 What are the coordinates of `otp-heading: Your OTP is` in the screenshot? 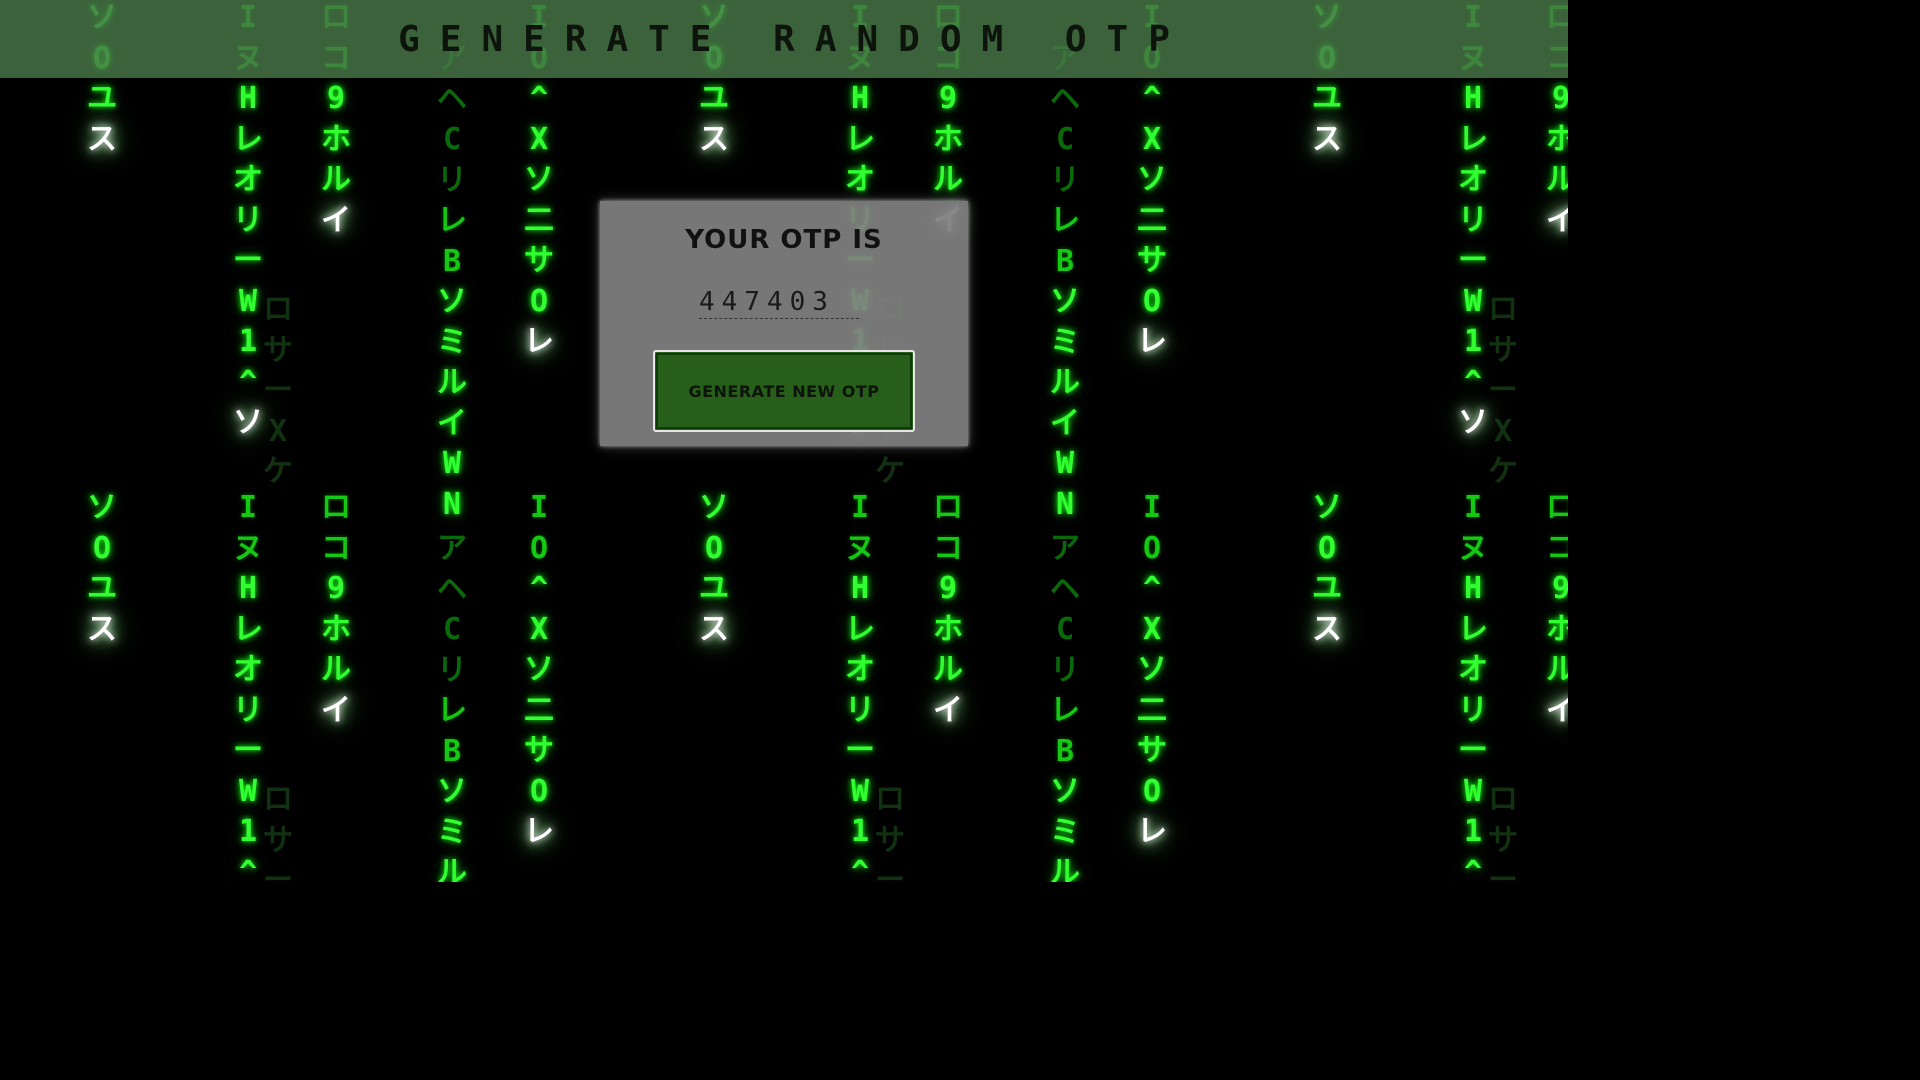 It's located at (784, 240).